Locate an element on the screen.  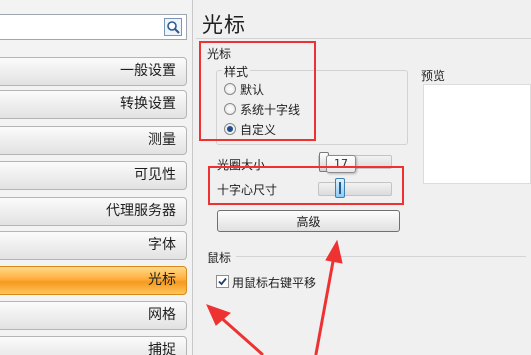
mouse-section-divider is located at coordinates (381, 256).